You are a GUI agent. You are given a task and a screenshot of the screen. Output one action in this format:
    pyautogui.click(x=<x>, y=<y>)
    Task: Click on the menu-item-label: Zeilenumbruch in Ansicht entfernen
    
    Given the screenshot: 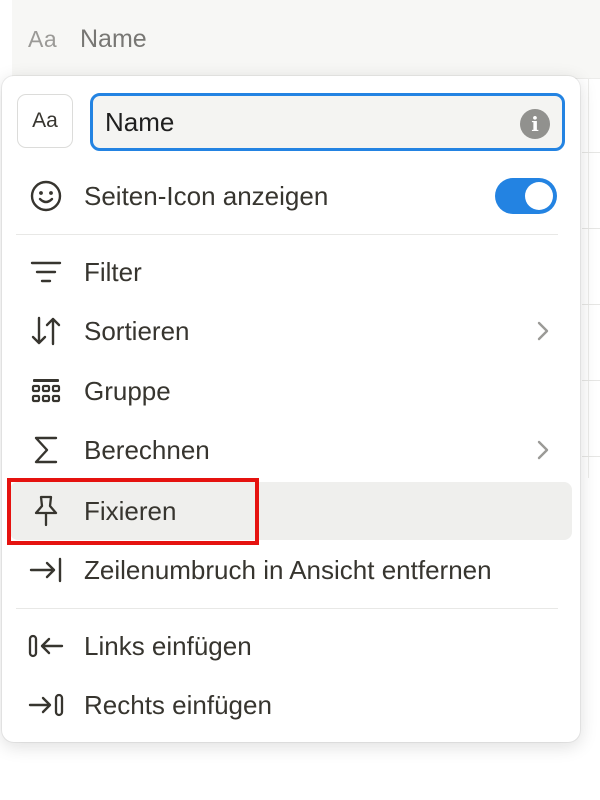 What is the action you would take?
    pyautogui.click(x=288, y=569)
    